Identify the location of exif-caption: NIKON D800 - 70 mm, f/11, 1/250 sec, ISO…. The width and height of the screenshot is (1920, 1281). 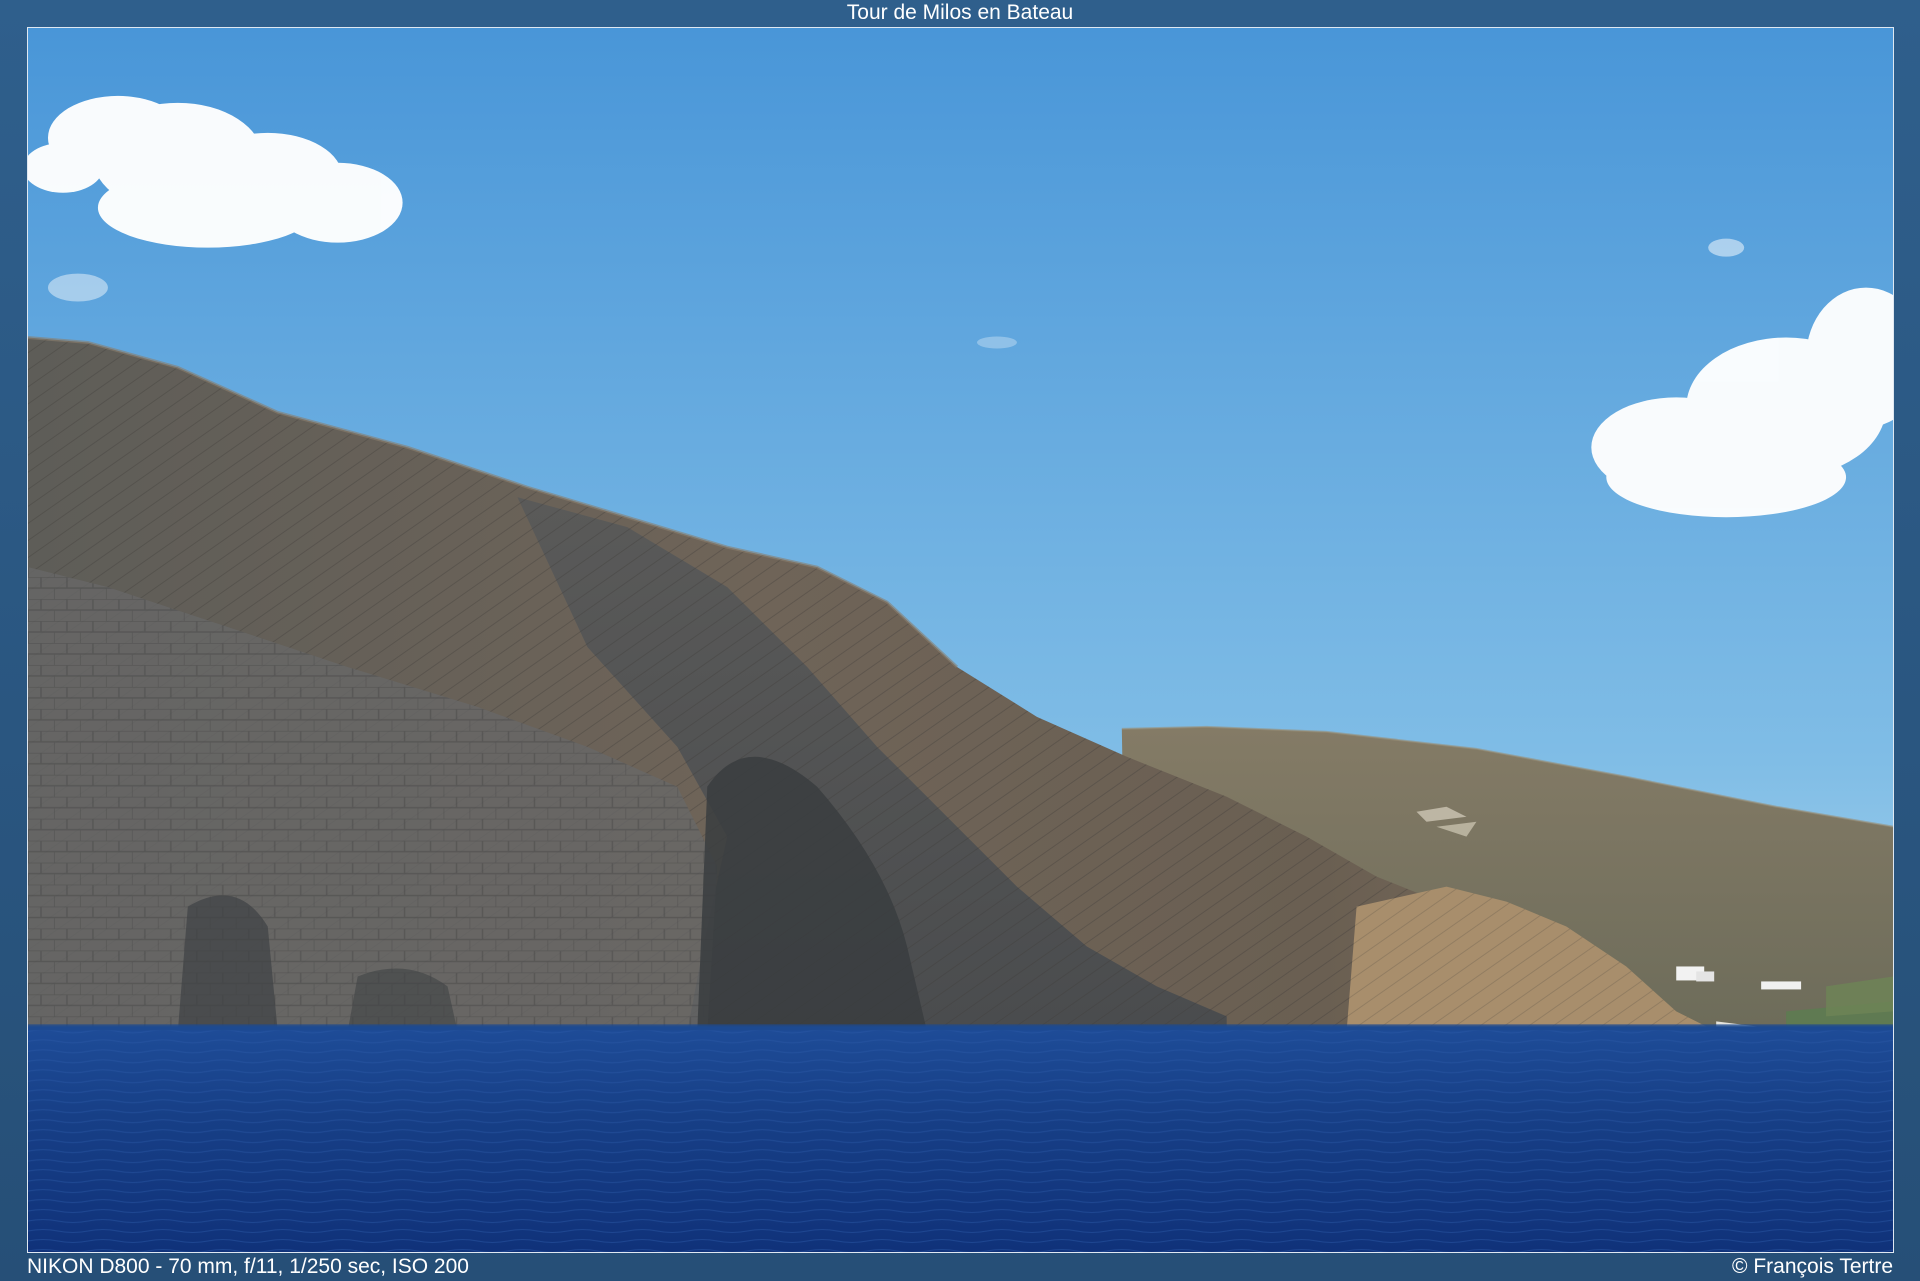
(248, 1266).